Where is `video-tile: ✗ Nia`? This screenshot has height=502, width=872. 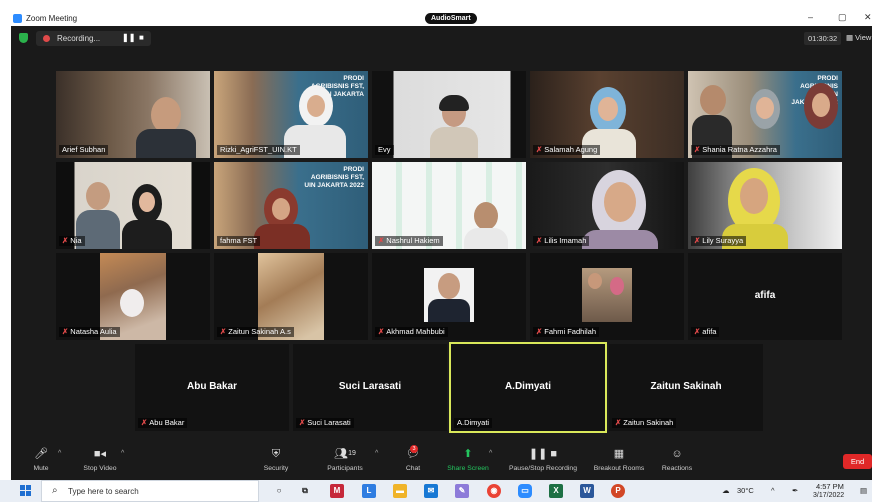
video-tile: ✗ Nia is located at coordinates (133, 205).